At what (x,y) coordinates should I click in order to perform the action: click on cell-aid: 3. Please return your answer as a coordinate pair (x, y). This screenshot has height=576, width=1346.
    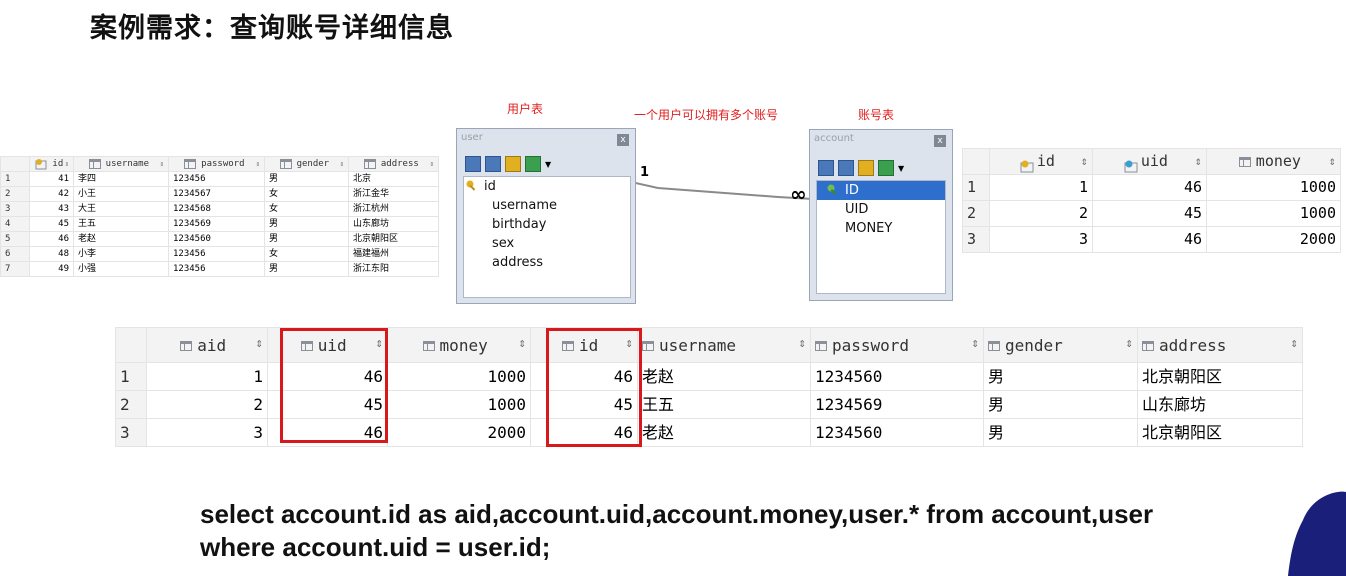
    Looking at the image, I should click on (207, 432).